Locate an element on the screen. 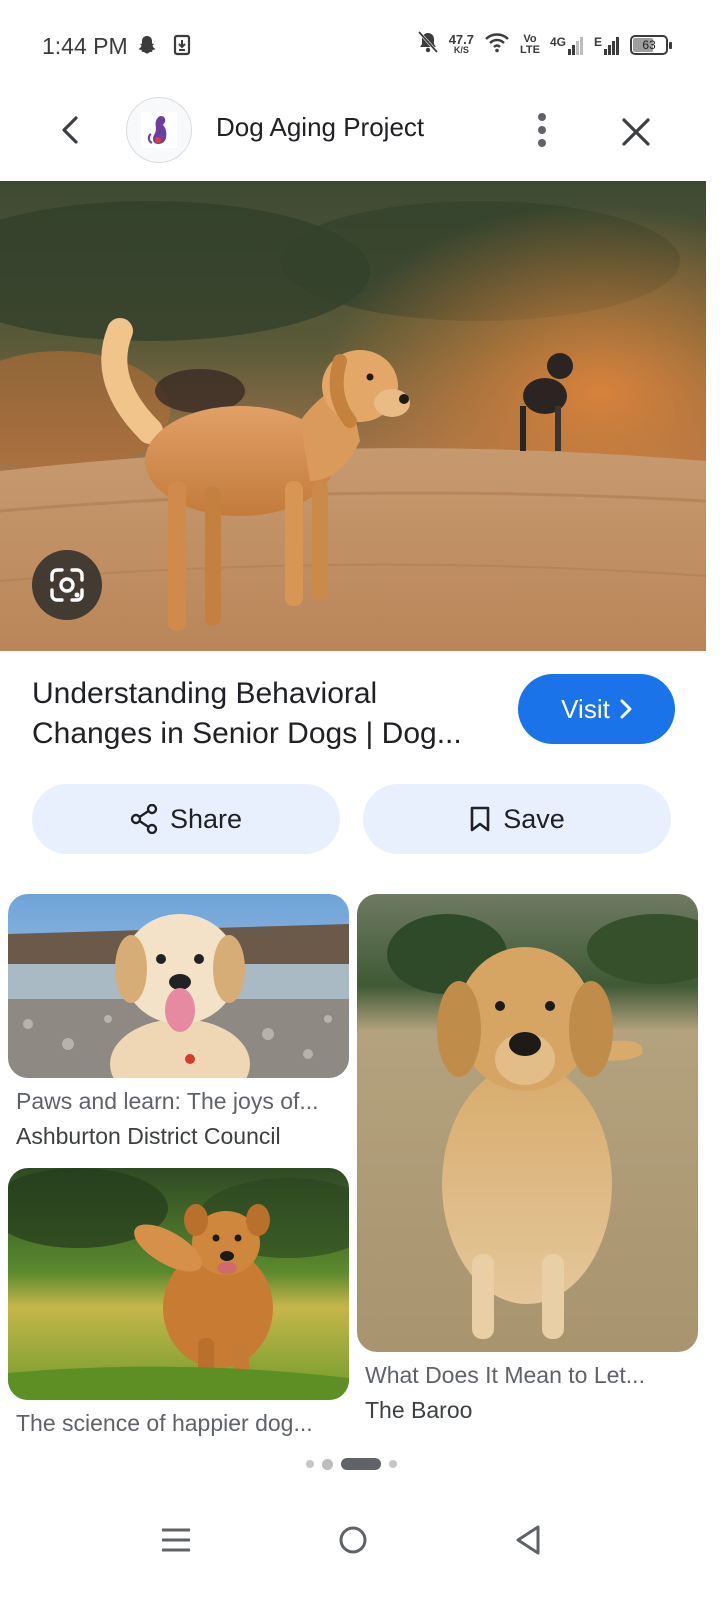 The height and width of the screenshot is (1600, 720). close-button is located at coordinates (636, 132).